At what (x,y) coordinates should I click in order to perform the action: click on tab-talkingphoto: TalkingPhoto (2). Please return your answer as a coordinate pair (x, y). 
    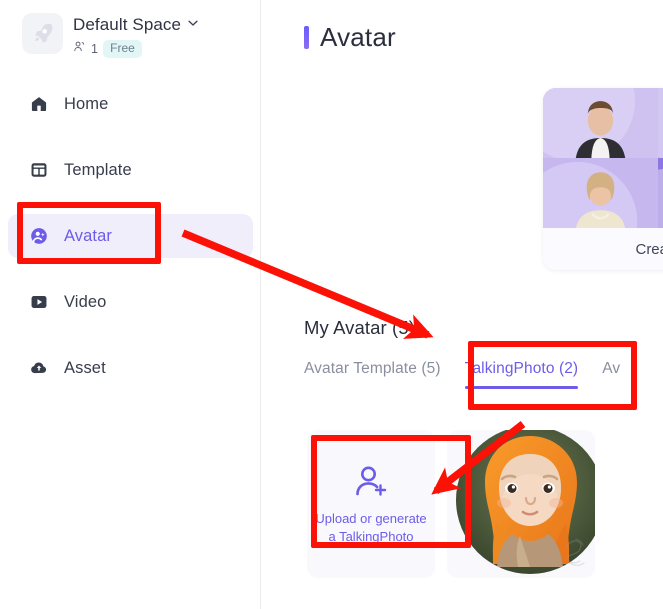
    Looking at the image, I should click on (521, 374).